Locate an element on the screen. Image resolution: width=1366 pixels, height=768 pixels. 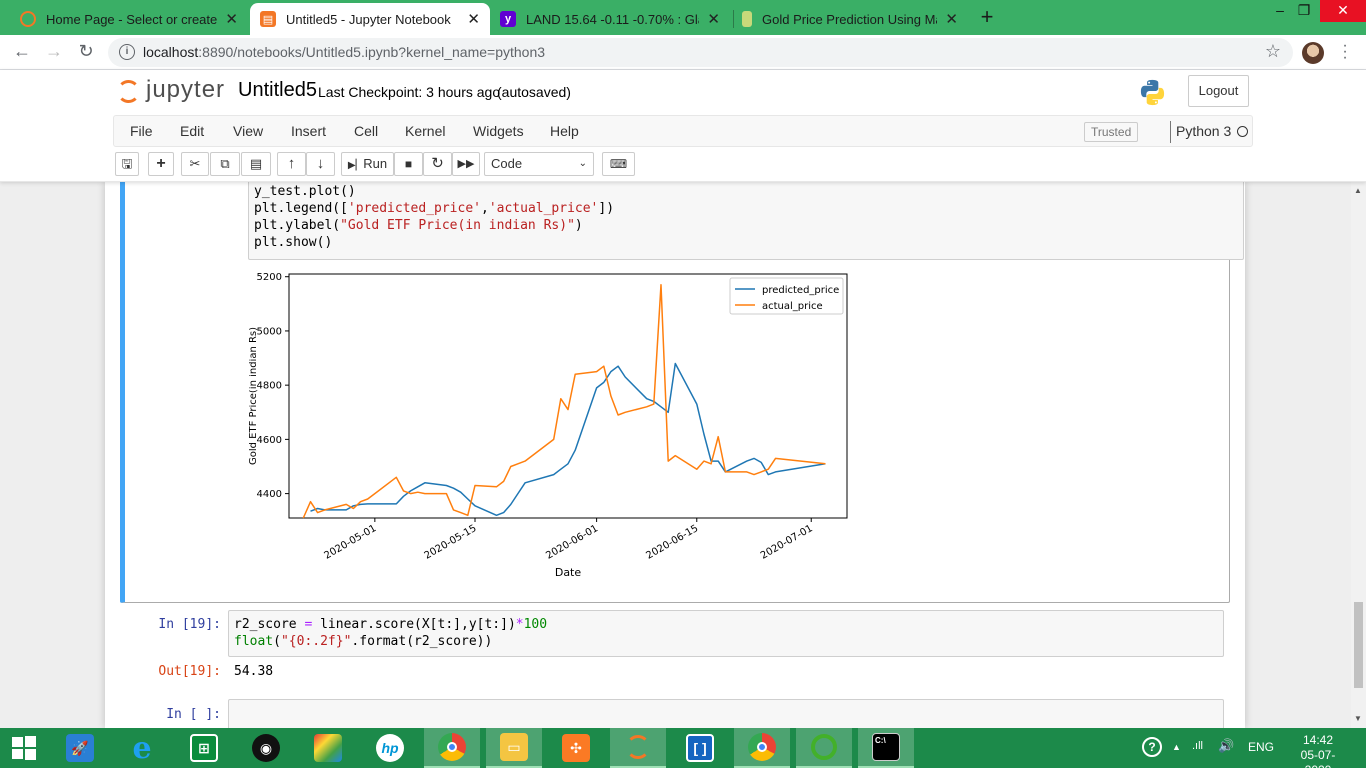
start-button is located at coordinates (24, 748).